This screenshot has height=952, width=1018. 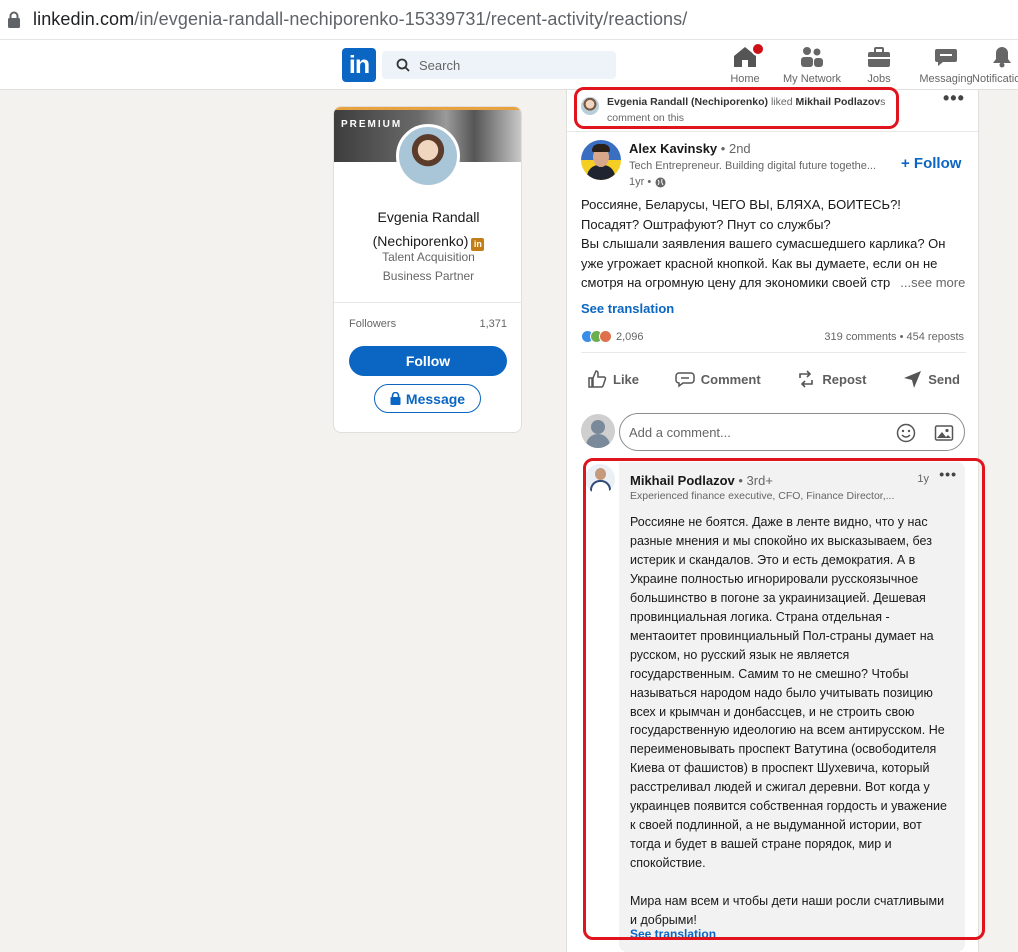 I want to click on send-label: Send, so click(x=944, y=379).